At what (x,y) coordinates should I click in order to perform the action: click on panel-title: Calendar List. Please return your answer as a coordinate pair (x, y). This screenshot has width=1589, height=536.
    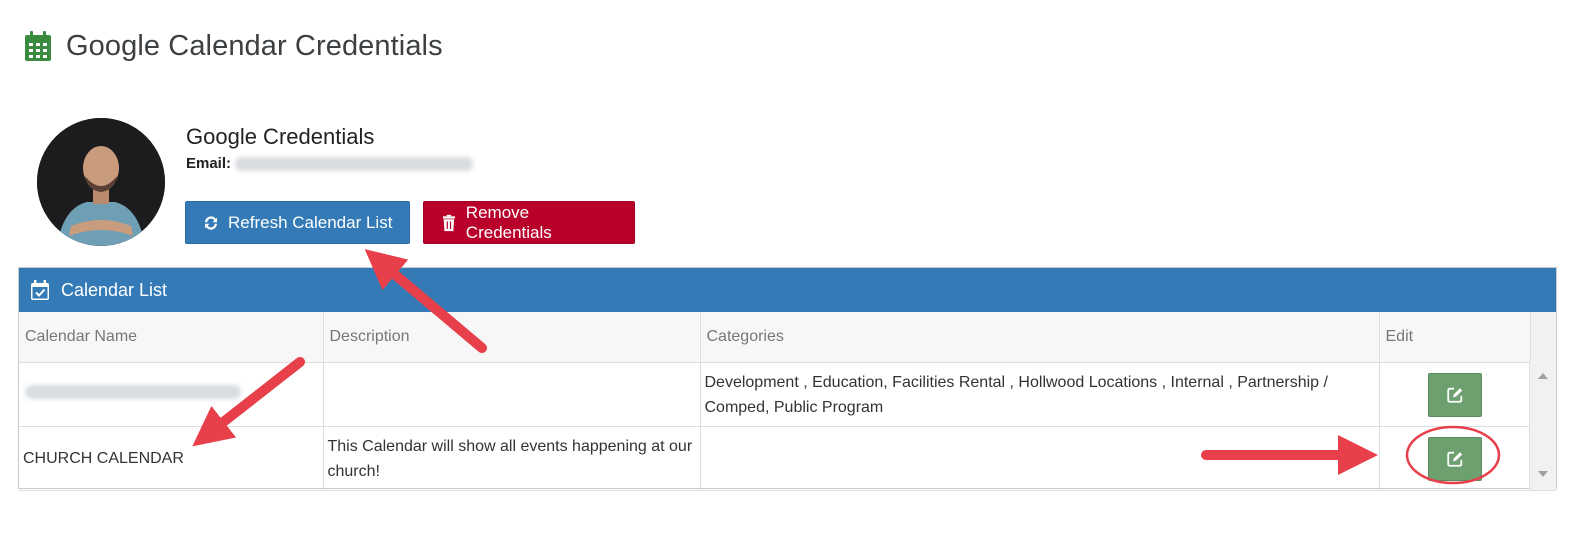
    Looking at the image, I should click on (114, 289).